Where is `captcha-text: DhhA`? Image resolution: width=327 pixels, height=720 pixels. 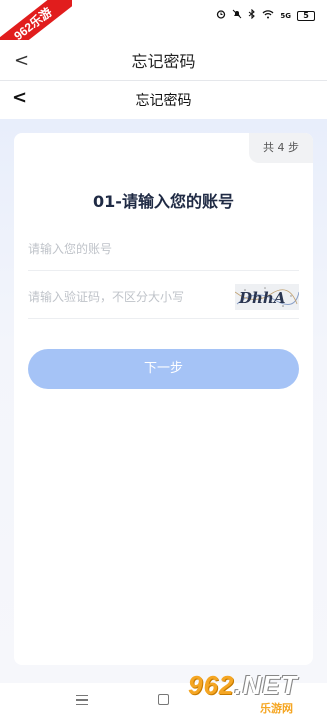 captcha-text: DhhA is located at coordinates (261, 298).